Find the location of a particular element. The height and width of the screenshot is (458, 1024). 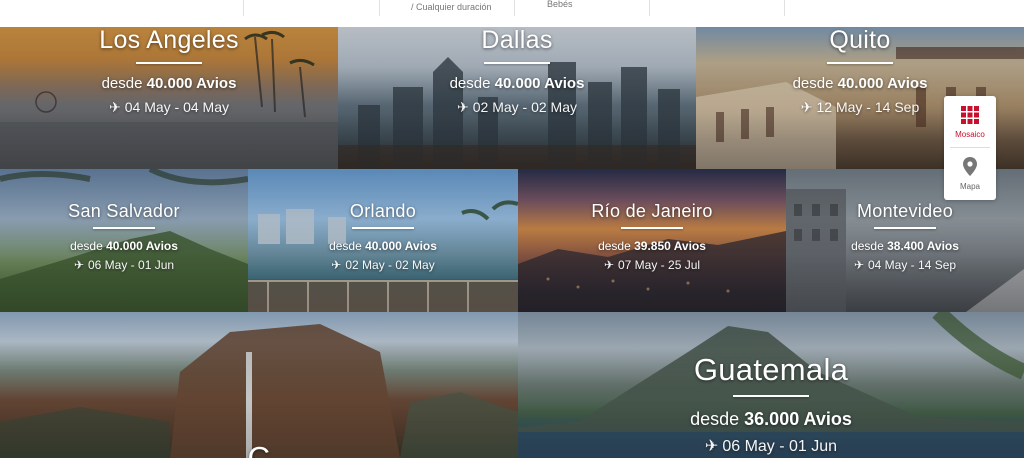

destination-city: San Salvador is located at coordinates (124, 211).